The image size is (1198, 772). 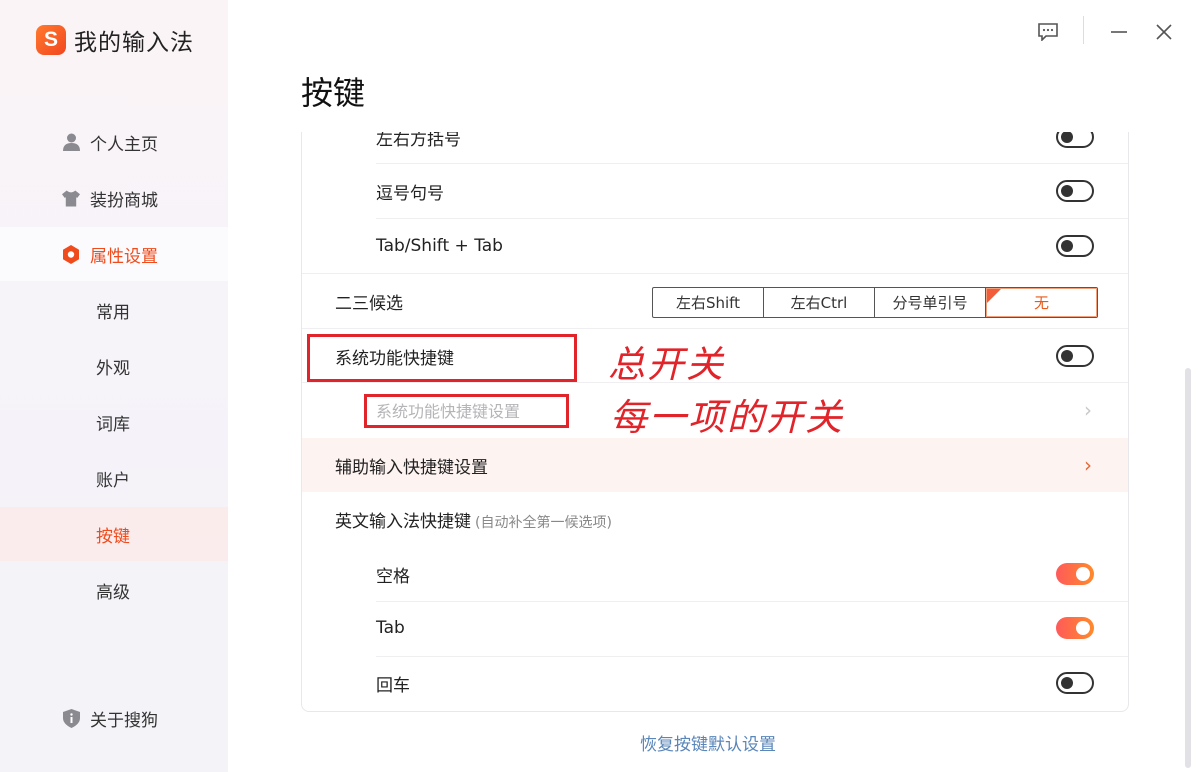 What do you see at coordinates (1041, 302) in the screenshot?
I see `option-none: 无` at bounding box center [1041, 302].